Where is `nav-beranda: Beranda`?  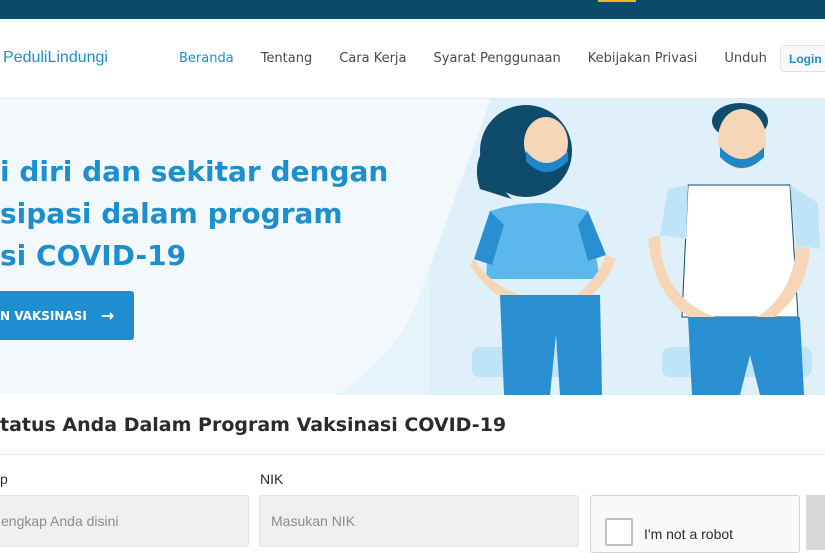 nav-beranda: Beranda is located at coordinates (206, 58).